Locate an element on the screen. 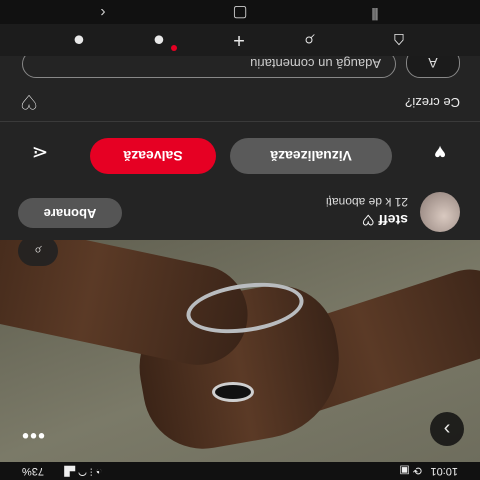 Image resolution: width=480 pixels, height=480 pixels. save-button: Salvează is located at coordinates (153, 156).